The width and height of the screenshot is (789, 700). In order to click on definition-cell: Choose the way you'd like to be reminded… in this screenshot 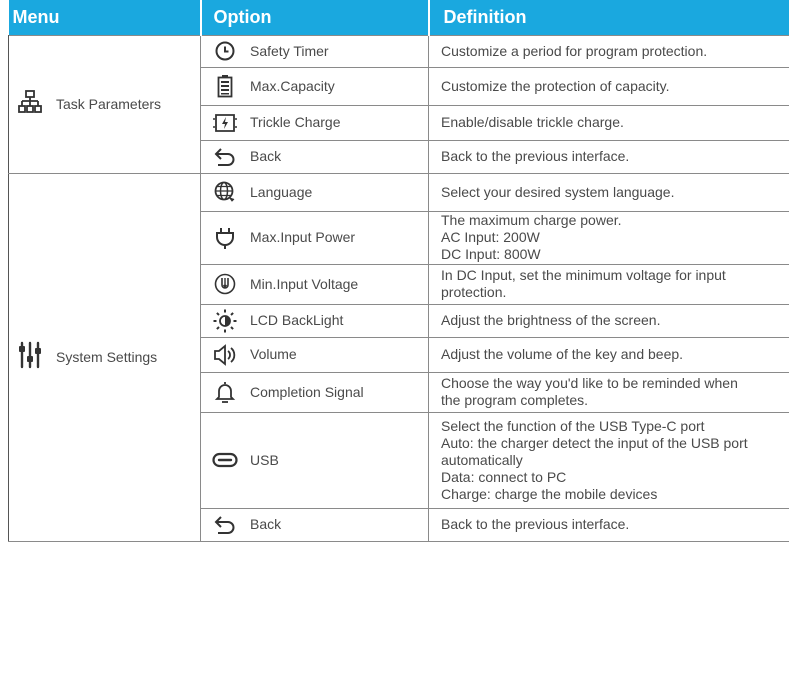, I will do `click(608, 392)`.